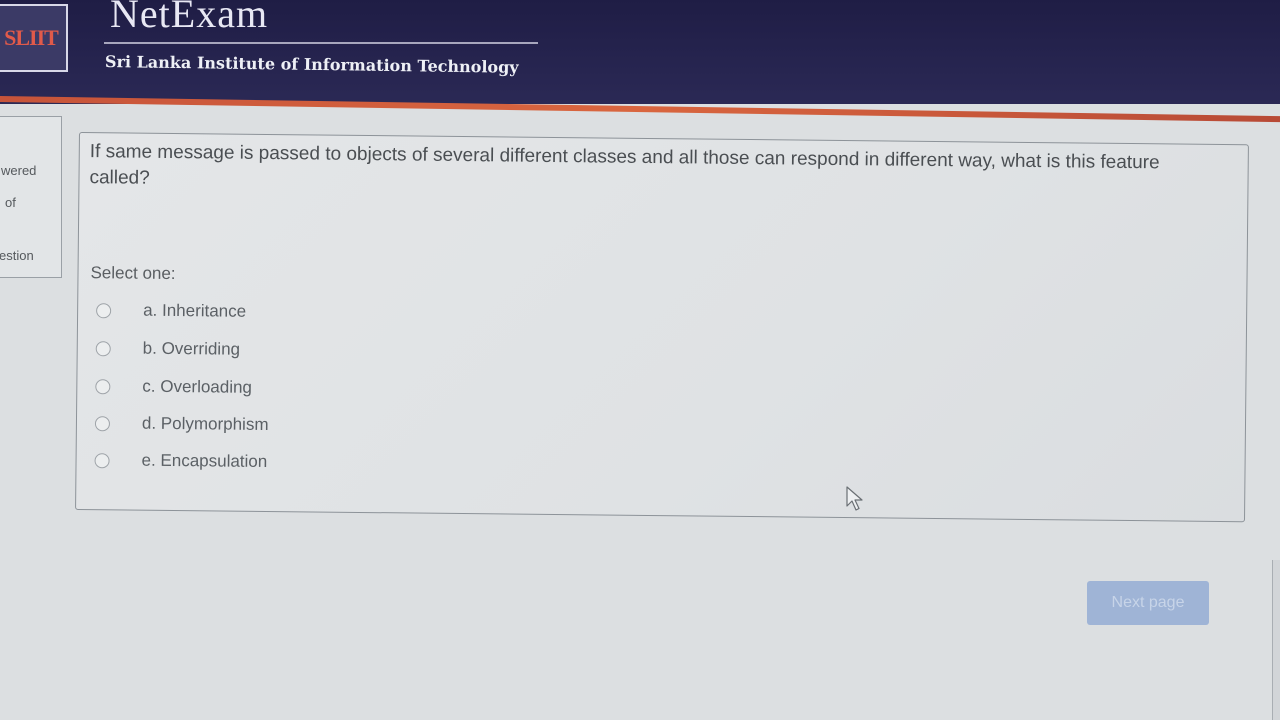 This screenshot has height=720, width=1280. I want to click on answer-option-a: a. Inheritance, so click(171, 311).